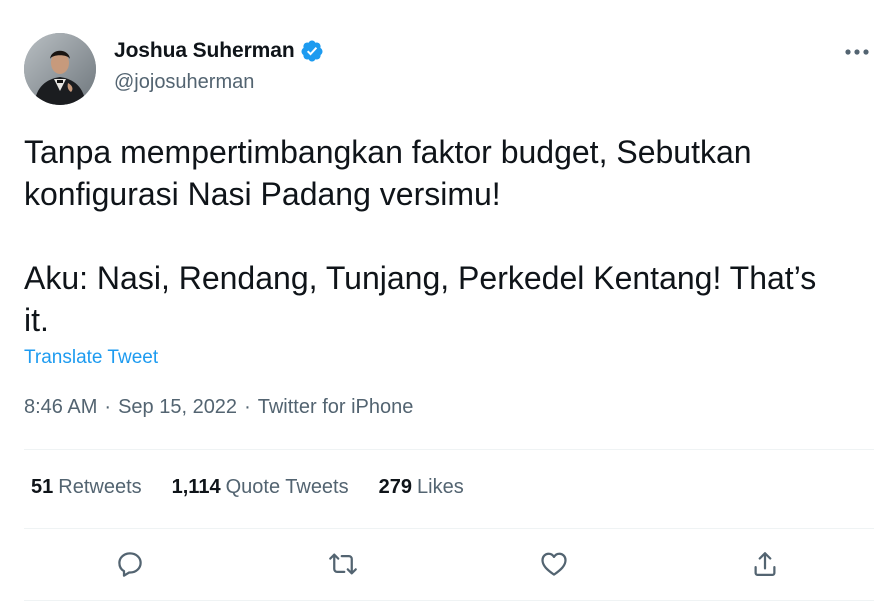 The width and height of the screenshot is (890, 604). I want to click on more-options-button, so click(857, 52).